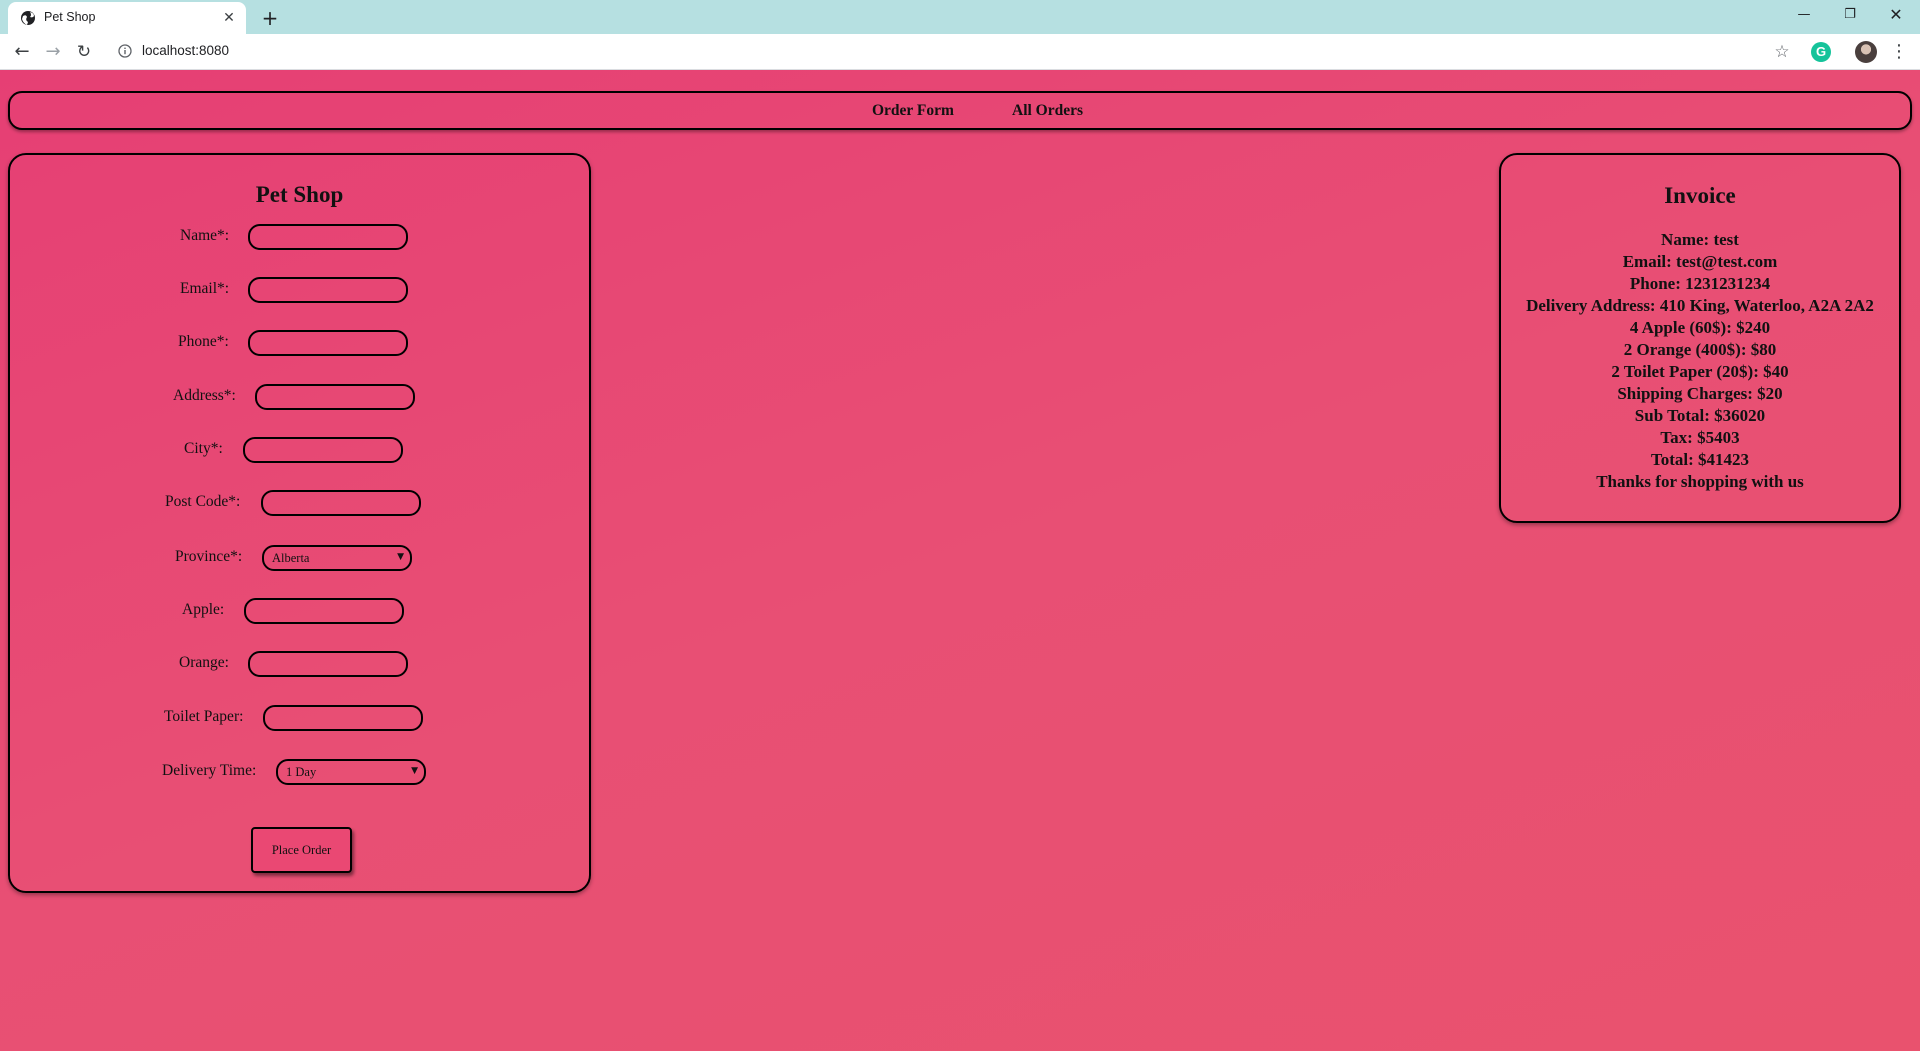 This screenshot has width=1920, height=1051. I want to click on invoice-customer-email: Email: test@test.com, so click(1700, 261).